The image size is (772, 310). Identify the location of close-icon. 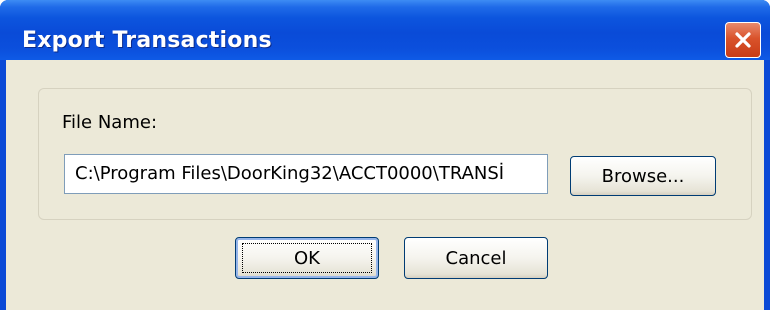
(743, 40).